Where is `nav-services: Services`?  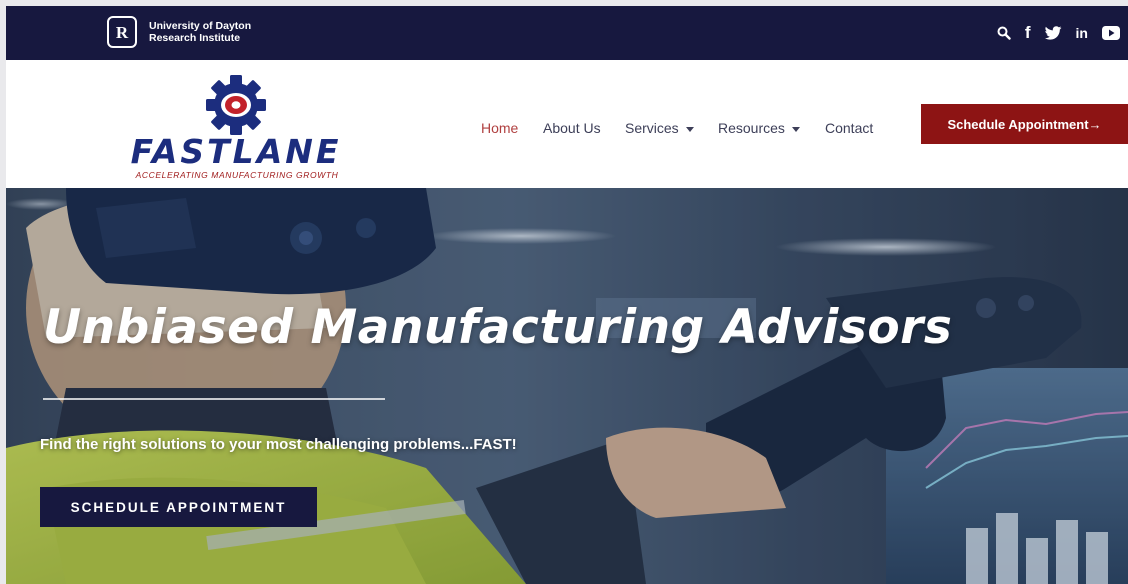 nav-services: Services is located at coordinates (659, 128).